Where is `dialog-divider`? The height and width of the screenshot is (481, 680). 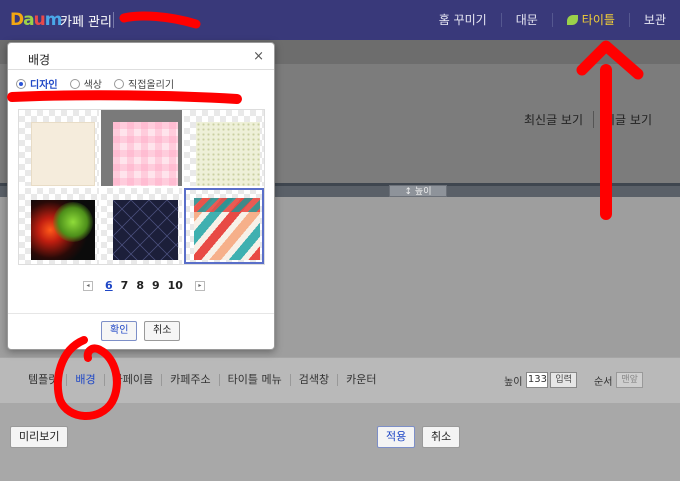
dialog-divider is located at coordinates (141, 69).